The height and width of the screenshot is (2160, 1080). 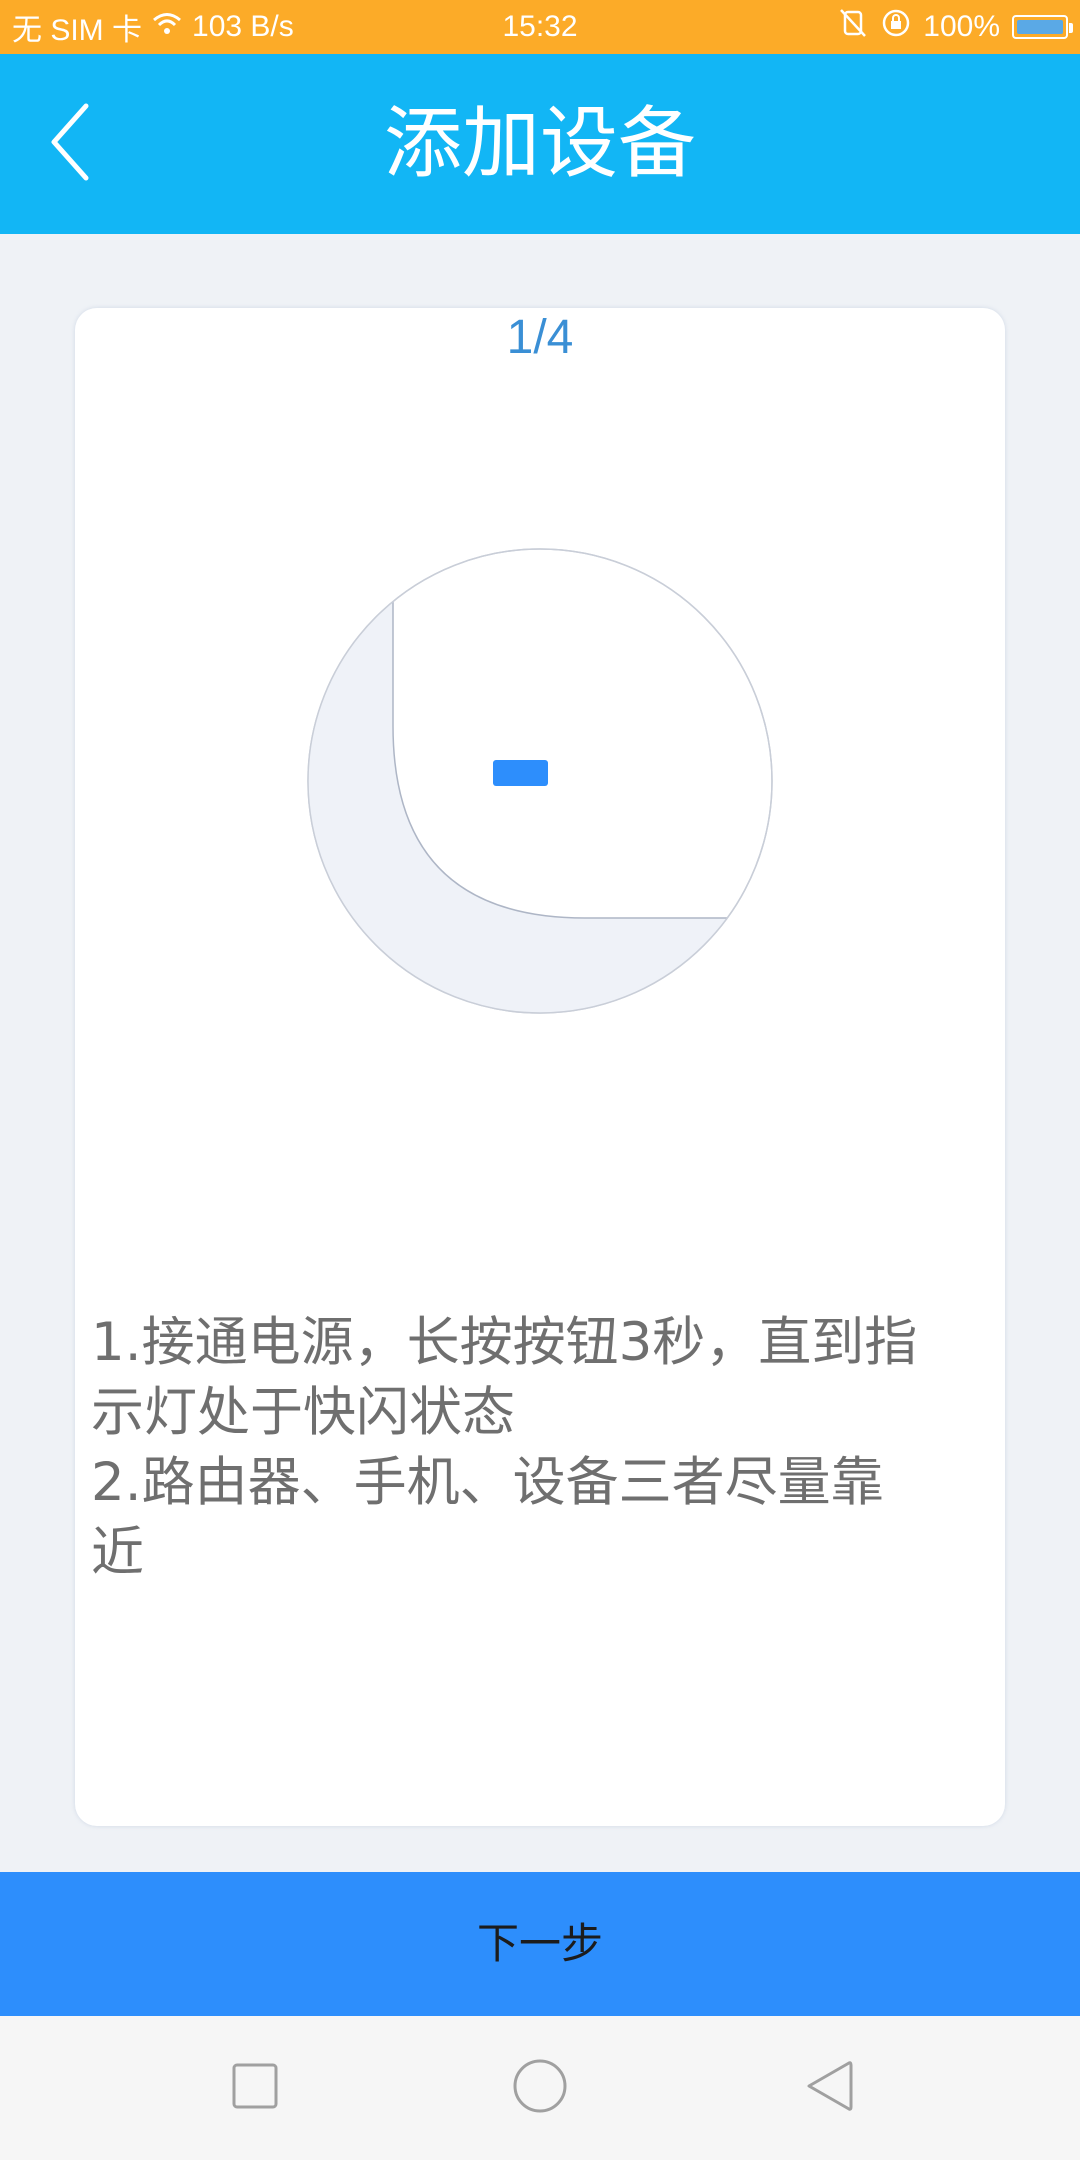 I want to click on square-icon, so click(x=255, y=2088).